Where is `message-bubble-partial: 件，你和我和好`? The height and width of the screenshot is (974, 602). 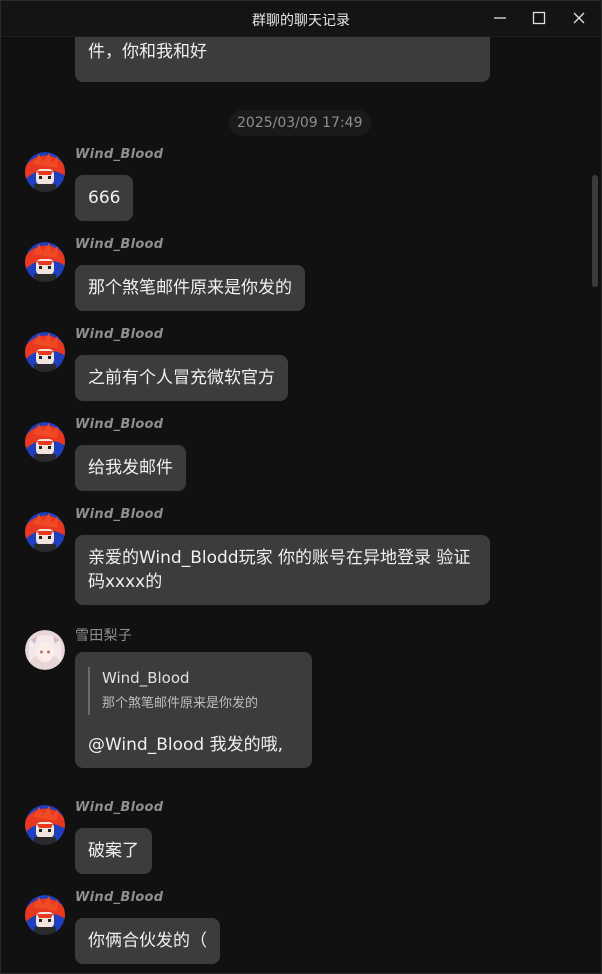
message-bubble-partial: 件，你和我和好 is located at coordinates (282, 59).